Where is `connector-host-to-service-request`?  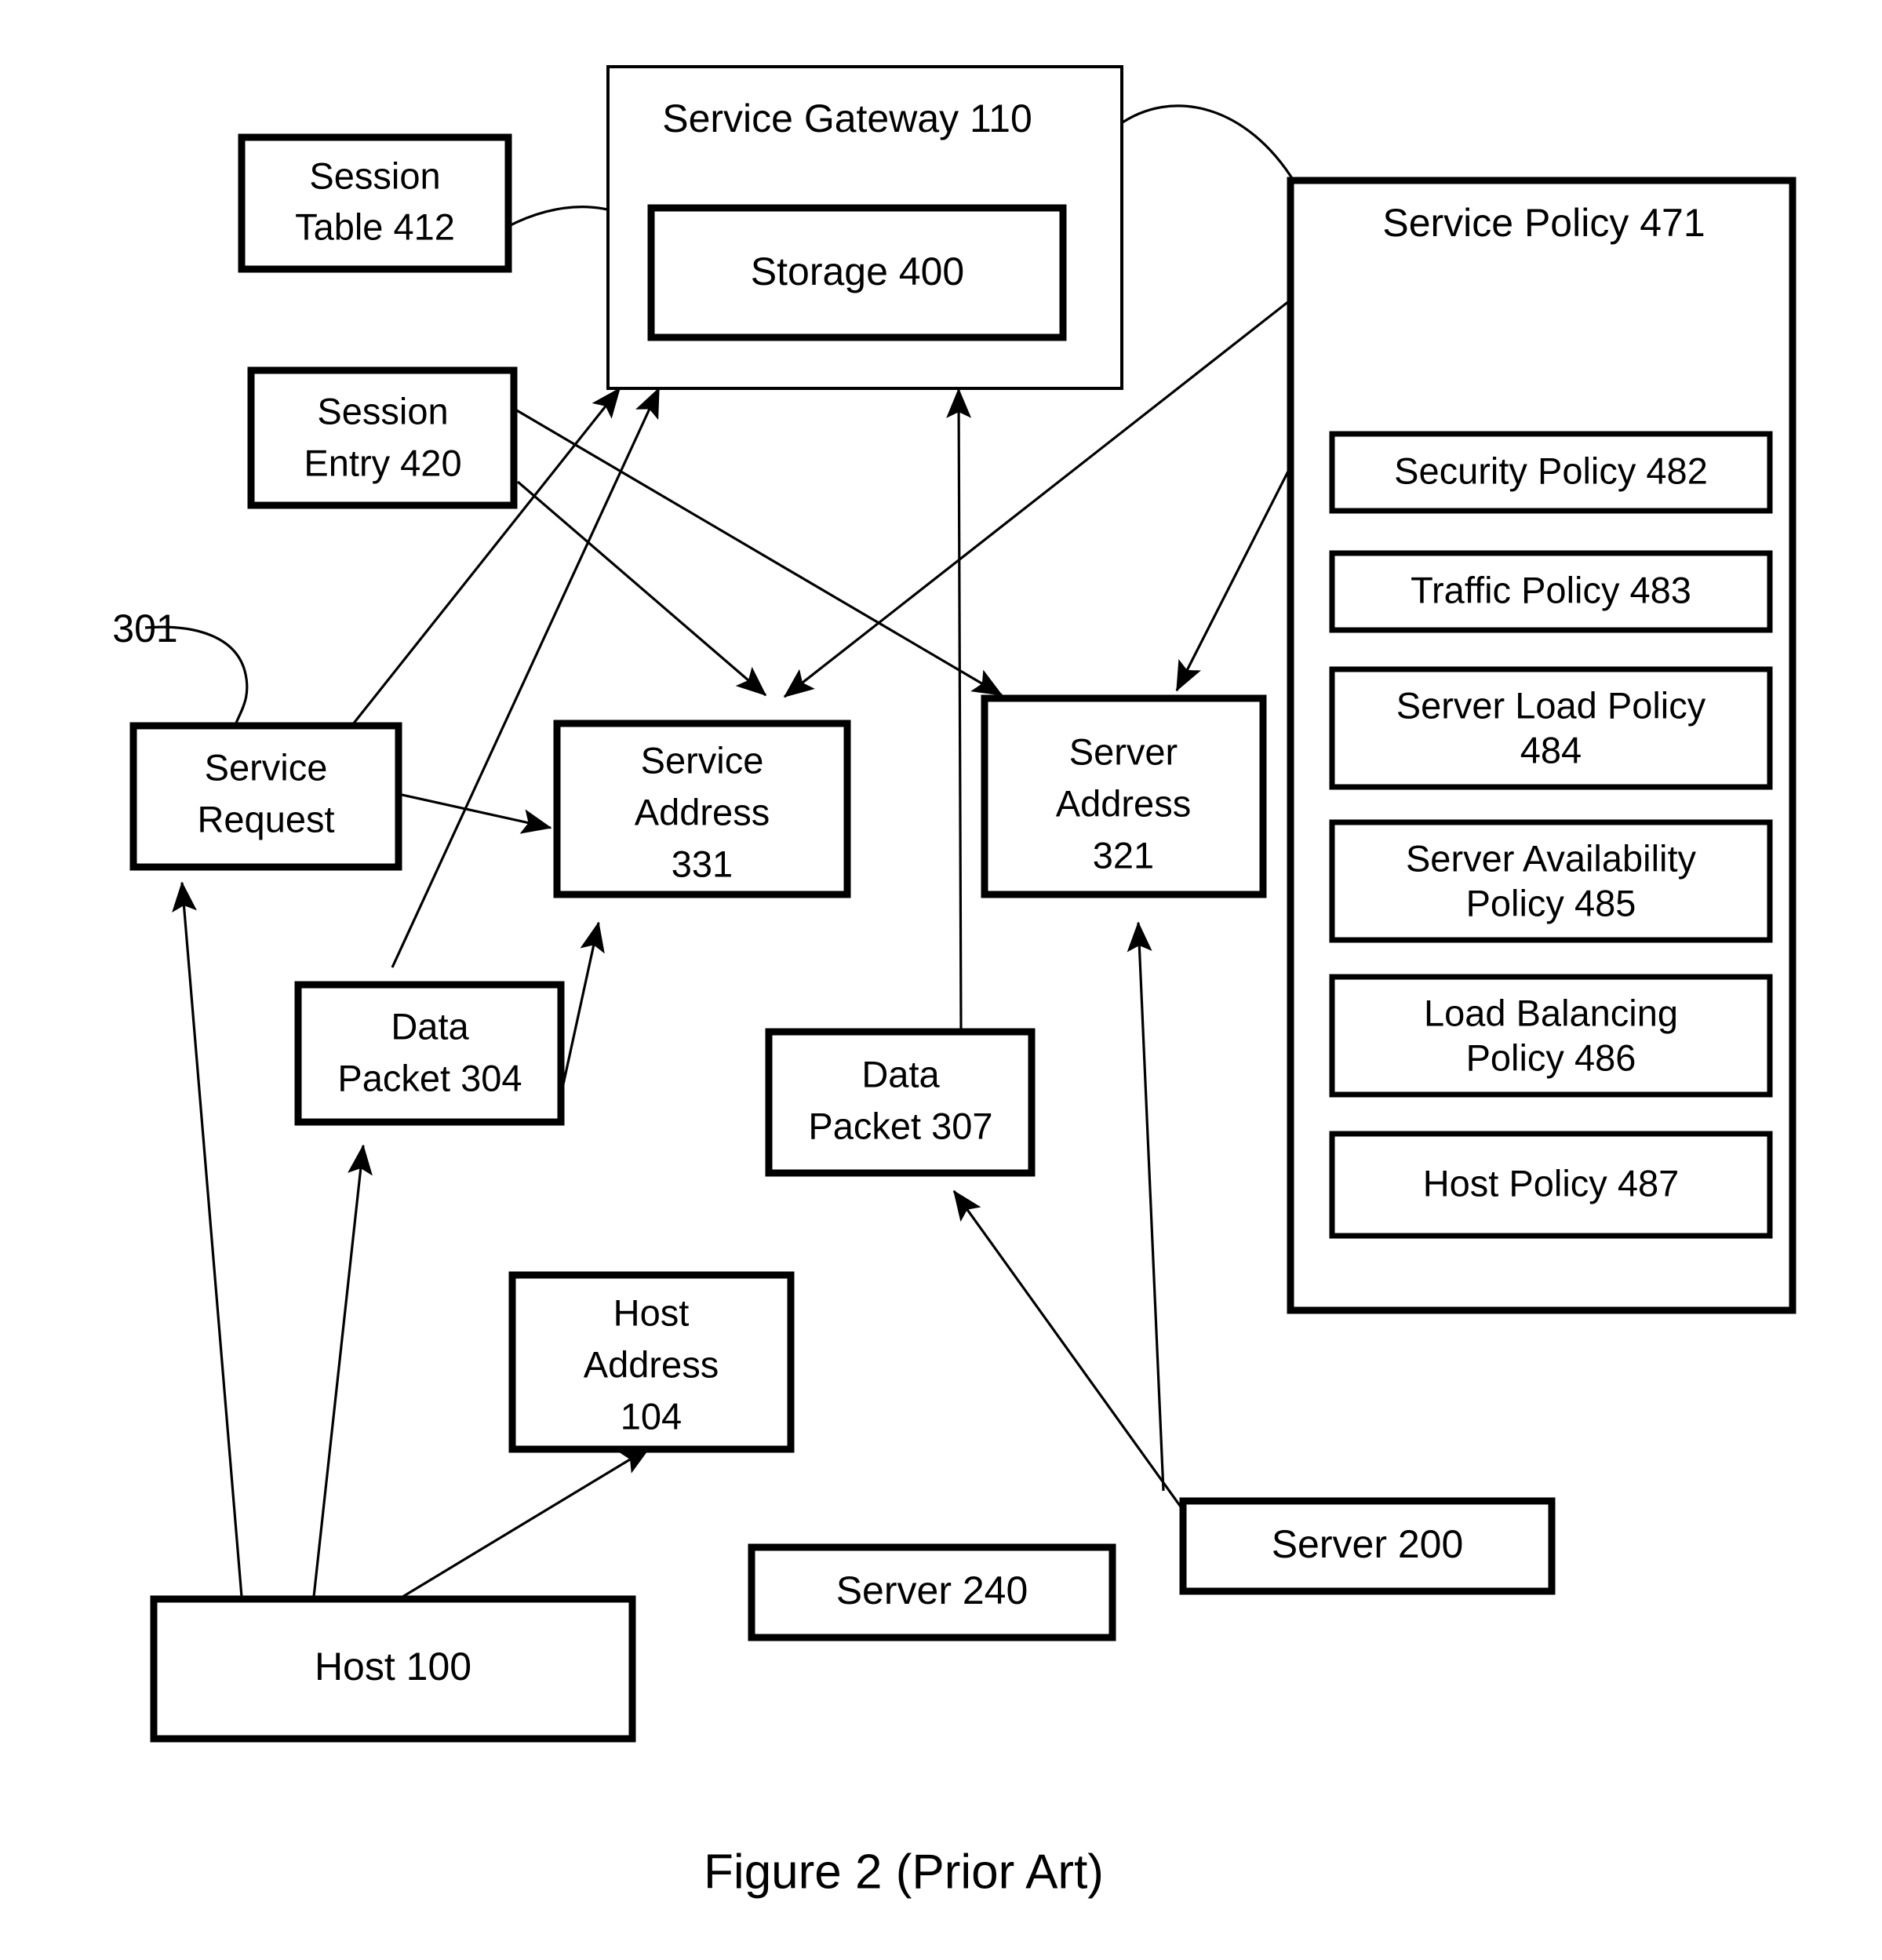 connector-host-to-service-request is located at coordinates (207, 1240).